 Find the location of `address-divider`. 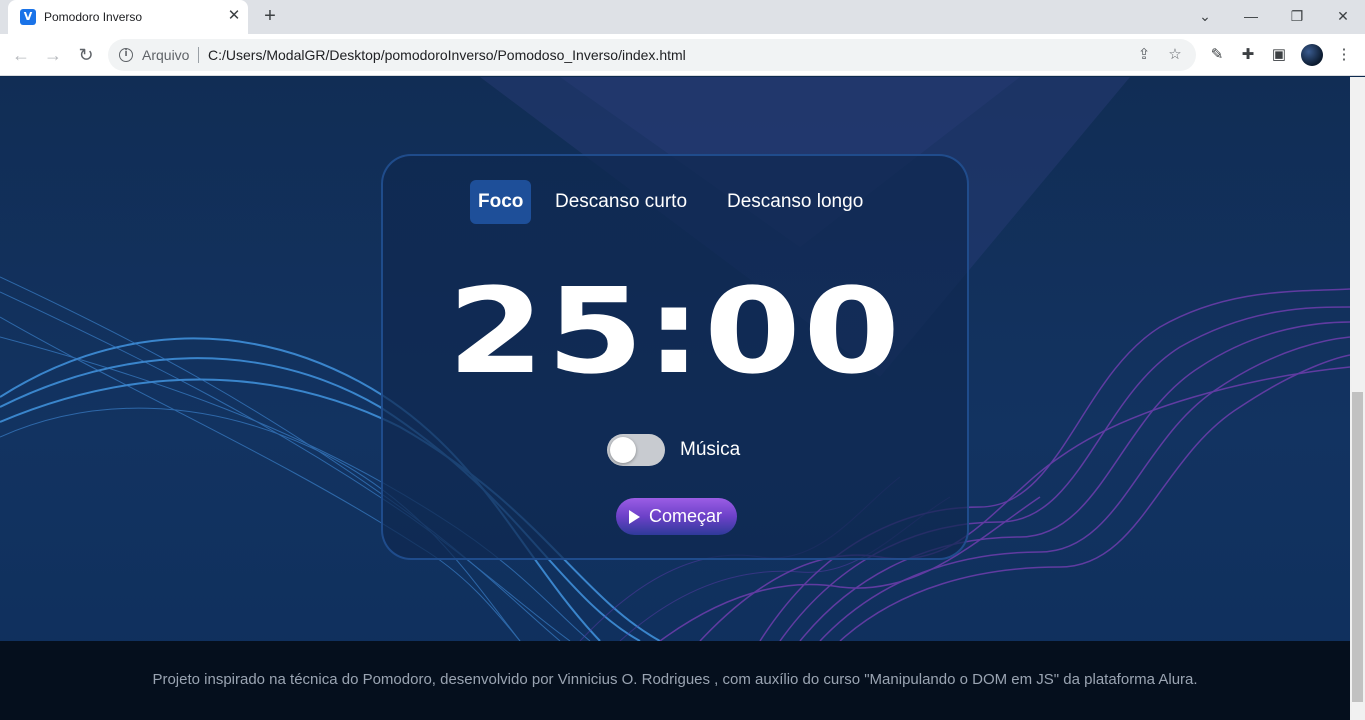

address-divider is located at coordinates (198, 55).